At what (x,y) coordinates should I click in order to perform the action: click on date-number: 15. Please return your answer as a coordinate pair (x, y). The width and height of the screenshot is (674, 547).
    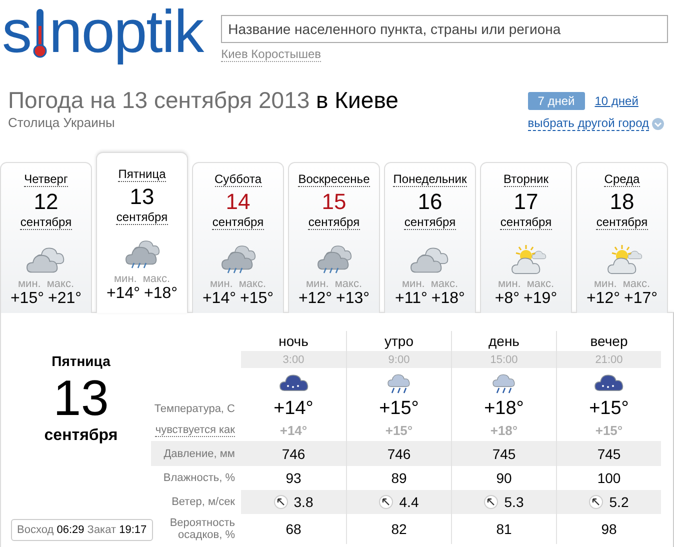
    Looking at the image, I should click on (334, 202).